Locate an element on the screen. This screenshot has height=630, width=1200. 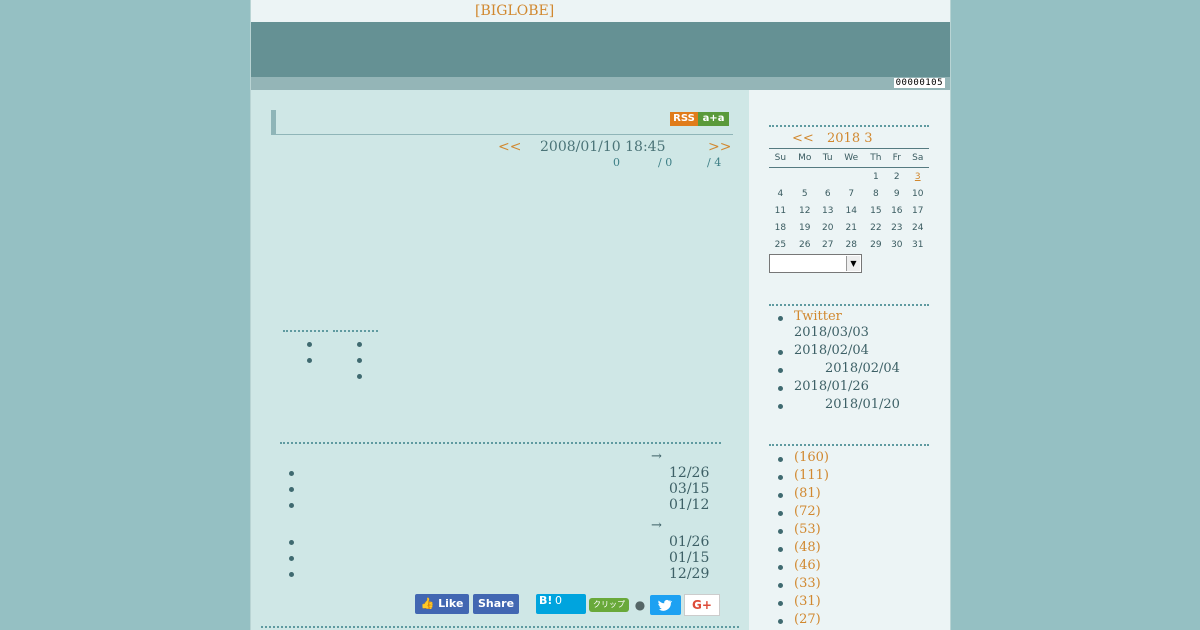
calendar-day: 17 is located at coordinates (918, 210).